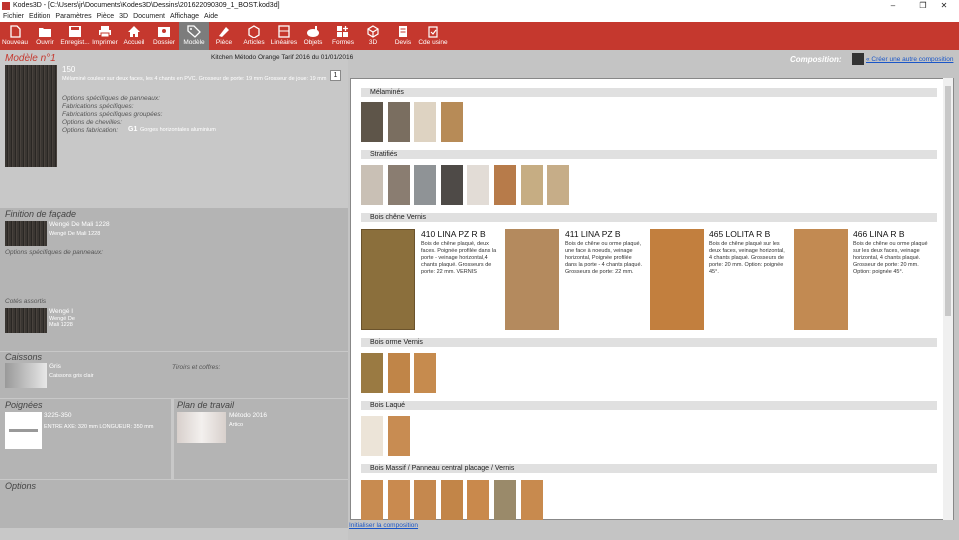 The height and width of the screenshot is (540, 959). What do you see at coordinates (453, 234) in the screenshot?
I see `door-410-title: 410 LINA PZ R B` at bounding box center [453, 234].